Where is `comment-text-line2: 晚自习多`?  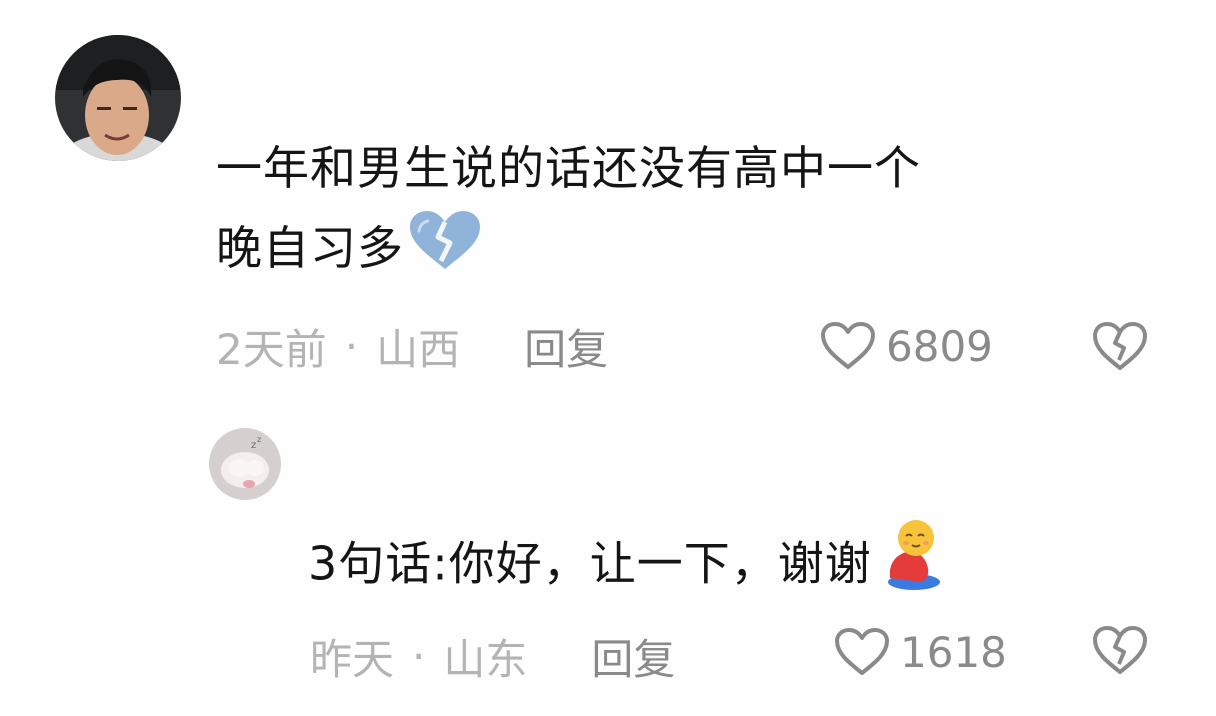 comment-text-line2: 晚自习多 is located at coordinates (310, 248).